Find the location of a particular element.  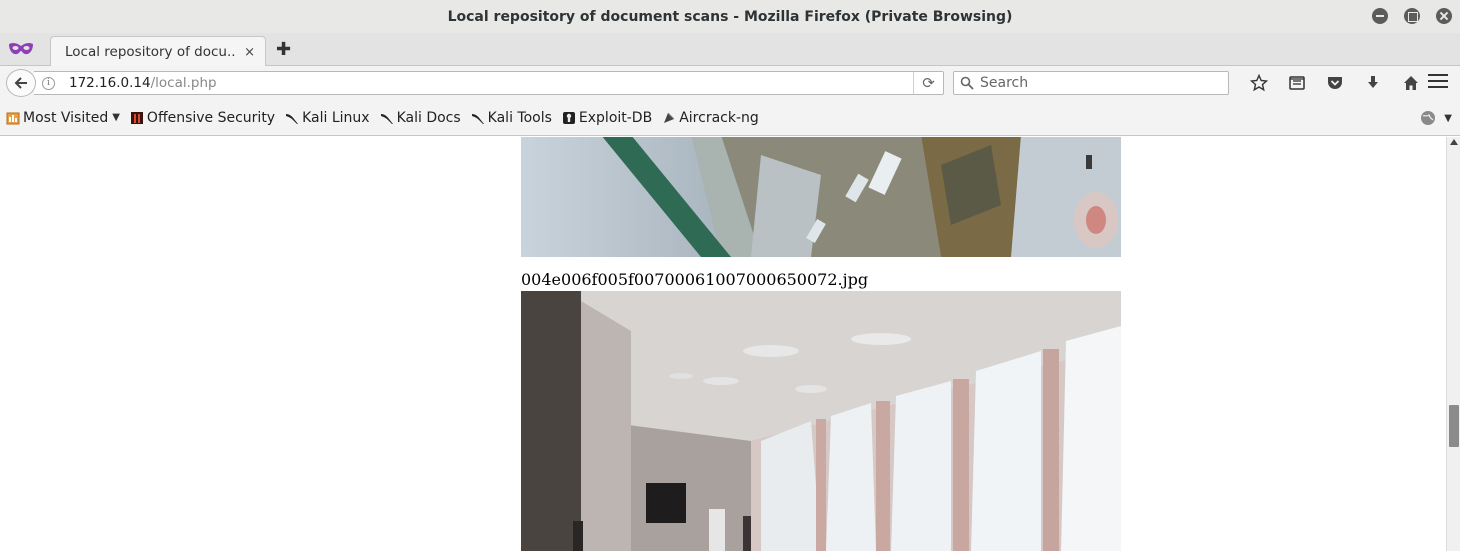

bookmarks-overflow: ▼ is located at coordinates (1436, 118).